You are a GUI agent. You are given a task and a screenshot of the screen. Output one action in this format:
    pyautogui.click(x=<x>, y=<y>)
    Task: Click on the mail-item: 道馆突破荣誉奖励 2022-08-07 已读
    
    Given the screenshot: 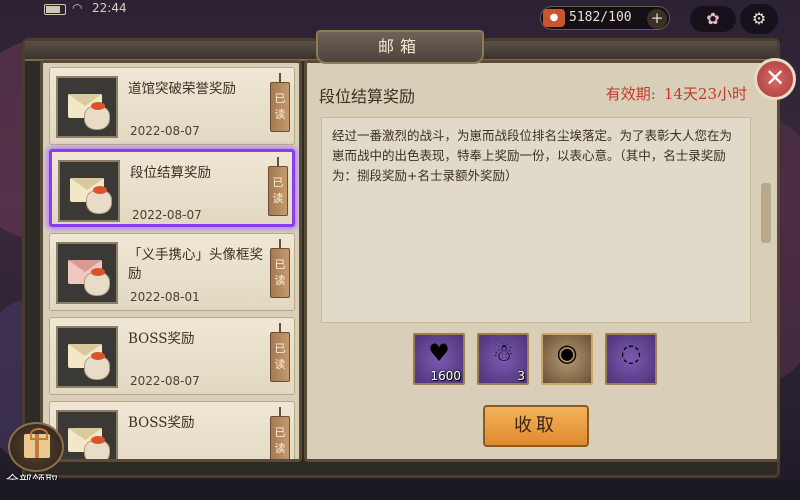 What is the action you would take?
    pyautogui.click(x=172, y=106)
    